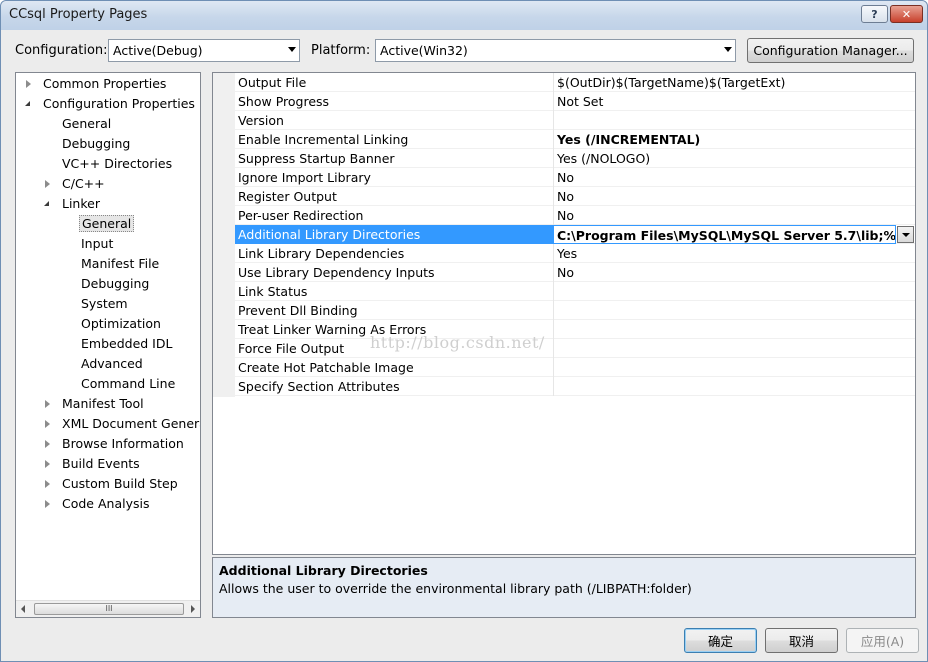 The width and height of the screenshot is (928, 662). I want to click on property-row: Link Library Dependencies Yes, so click(575, 253).